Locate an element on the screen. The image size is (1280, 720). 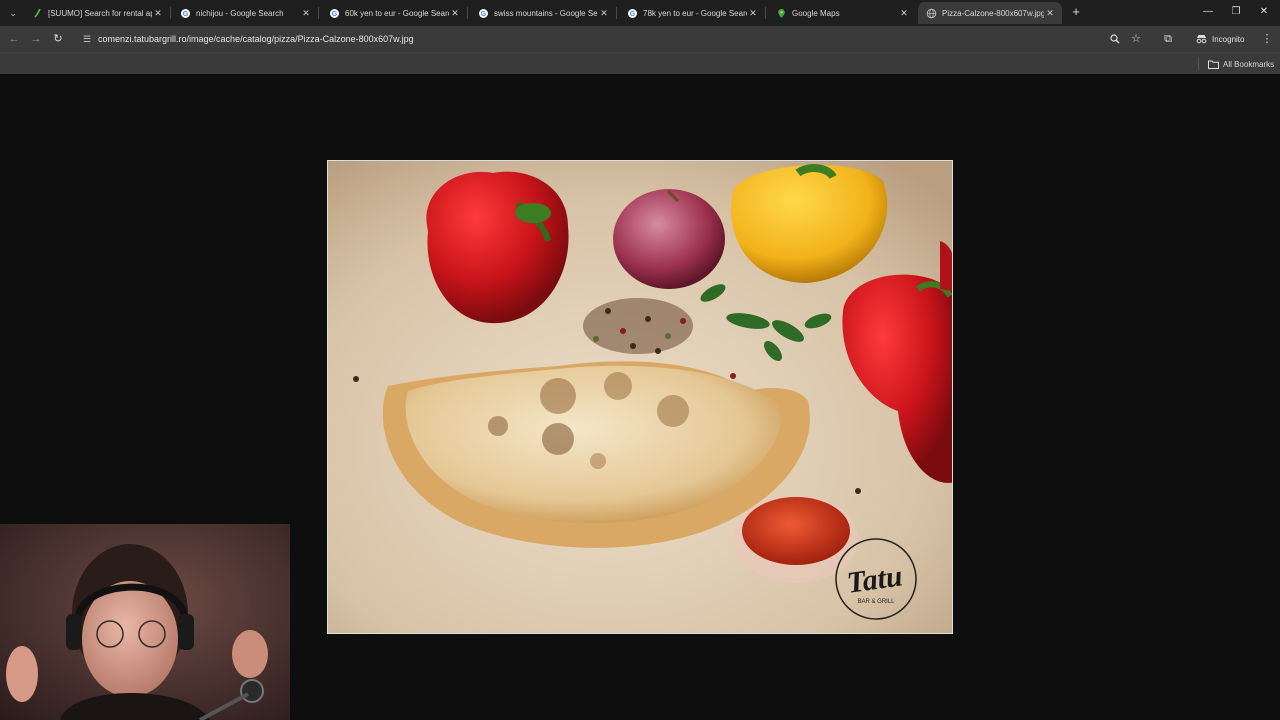
tab-60k-yen: G 60k yen to eur - Google Search ✕ is located at coordinates (394, 13).